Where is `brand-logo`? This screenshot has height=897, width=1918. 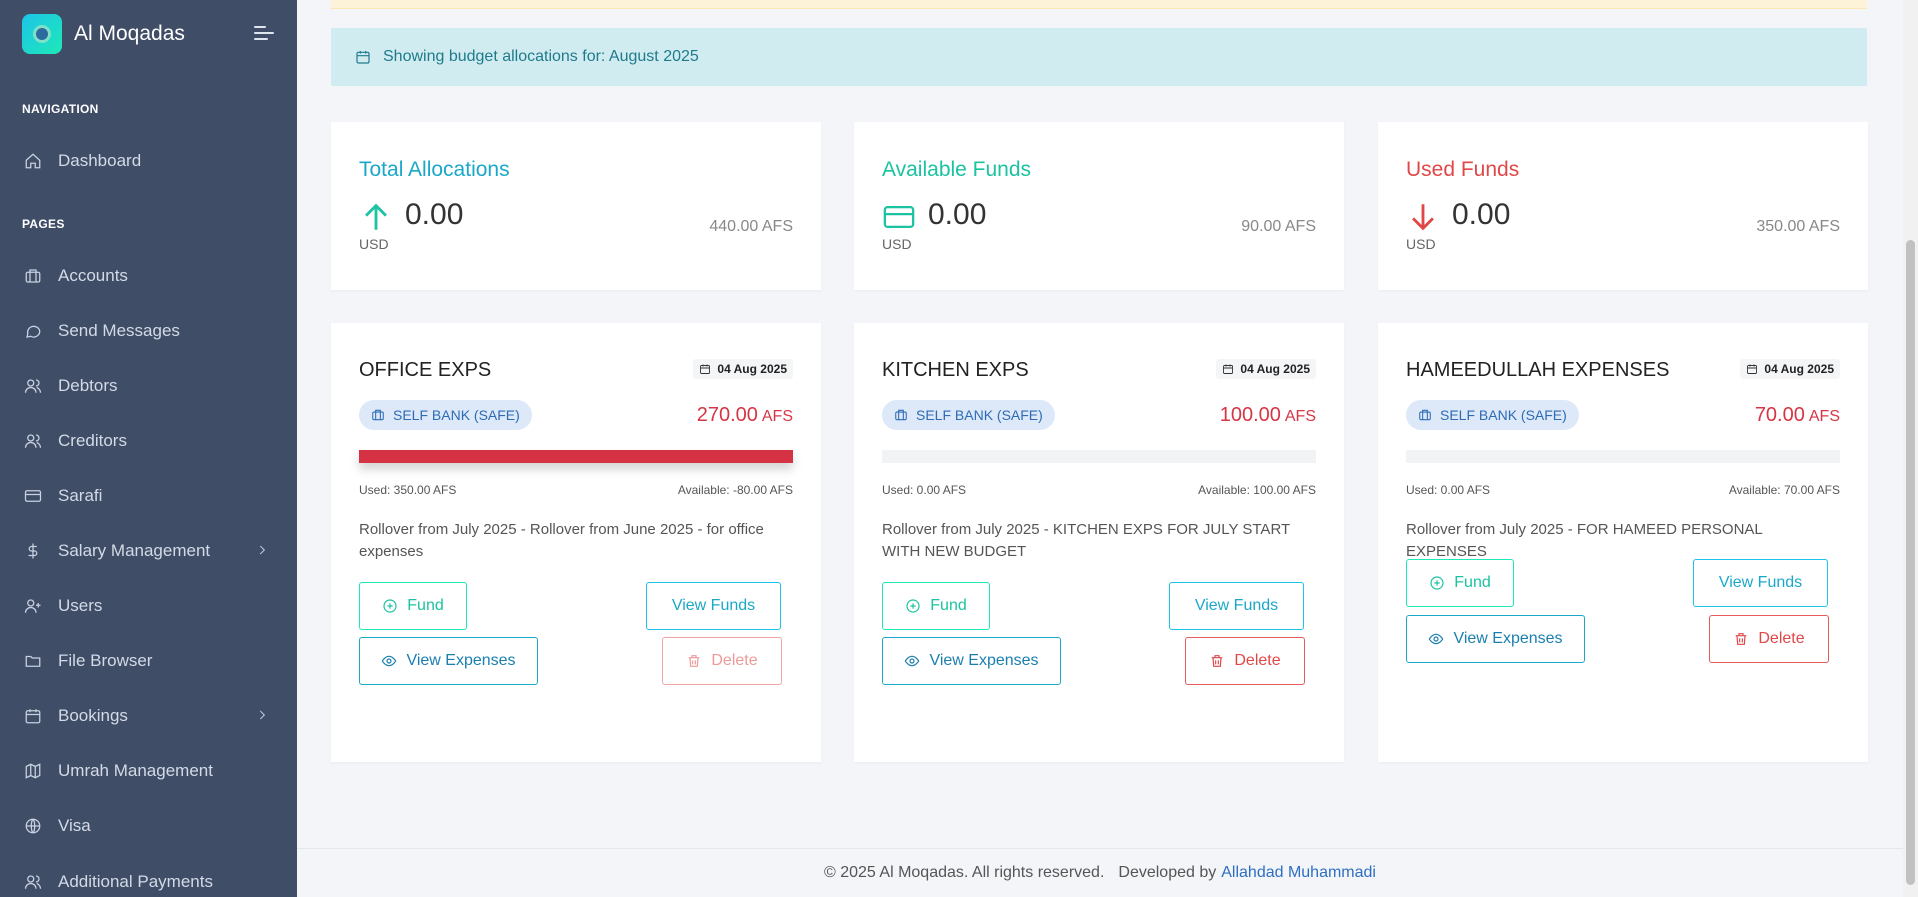
brand-logo is located at coordinates (42, 34).